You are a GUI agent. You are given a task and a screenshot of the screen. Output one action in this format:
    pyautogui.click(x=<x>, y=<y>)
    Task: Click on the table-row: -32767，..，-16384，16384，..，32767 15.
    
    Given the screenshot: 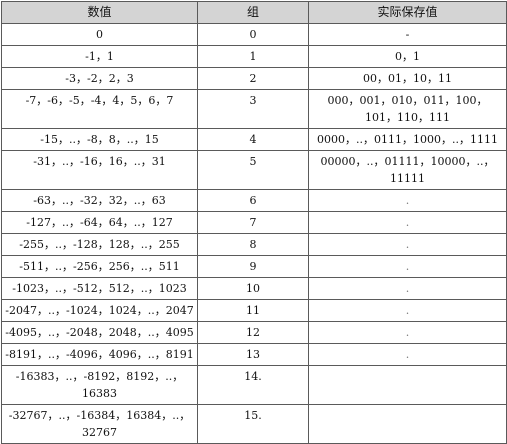 What is the action you would take?
    pyautogui.click(x=254, y=424)
    